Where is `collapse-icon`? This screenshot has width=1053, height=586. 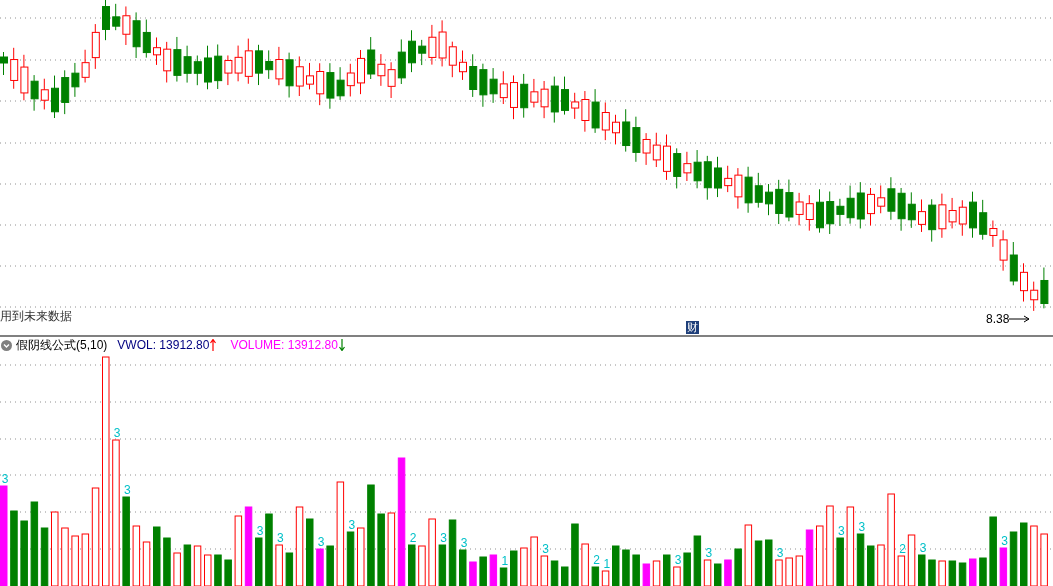 collapse-icon is located at coordinates (6, 345).